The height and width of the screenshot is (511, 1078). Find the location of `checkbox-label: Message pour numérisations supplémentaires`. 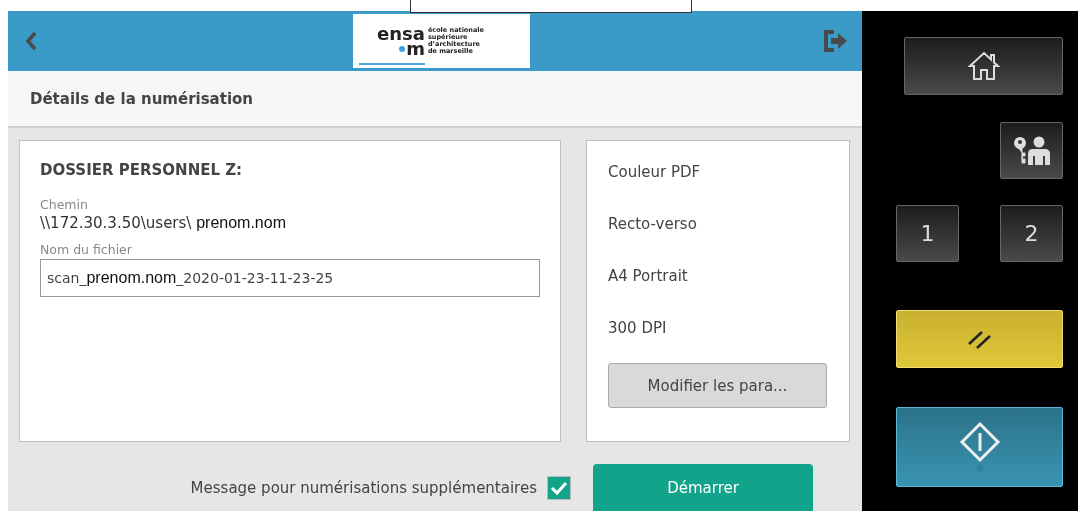

checkbox-label: Message pour numérisations supplémentaires is located at coordinates (363, 487).